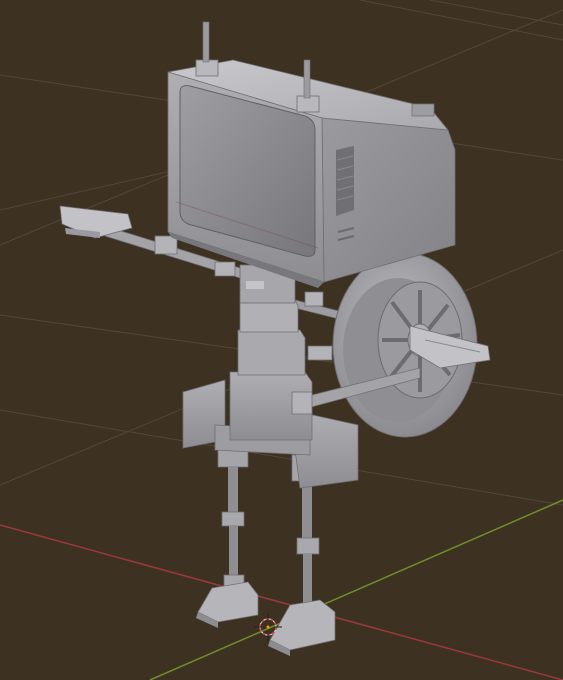 The height and width of the screenshot is (680, 563). I want to click on torso, so click(271, 370).